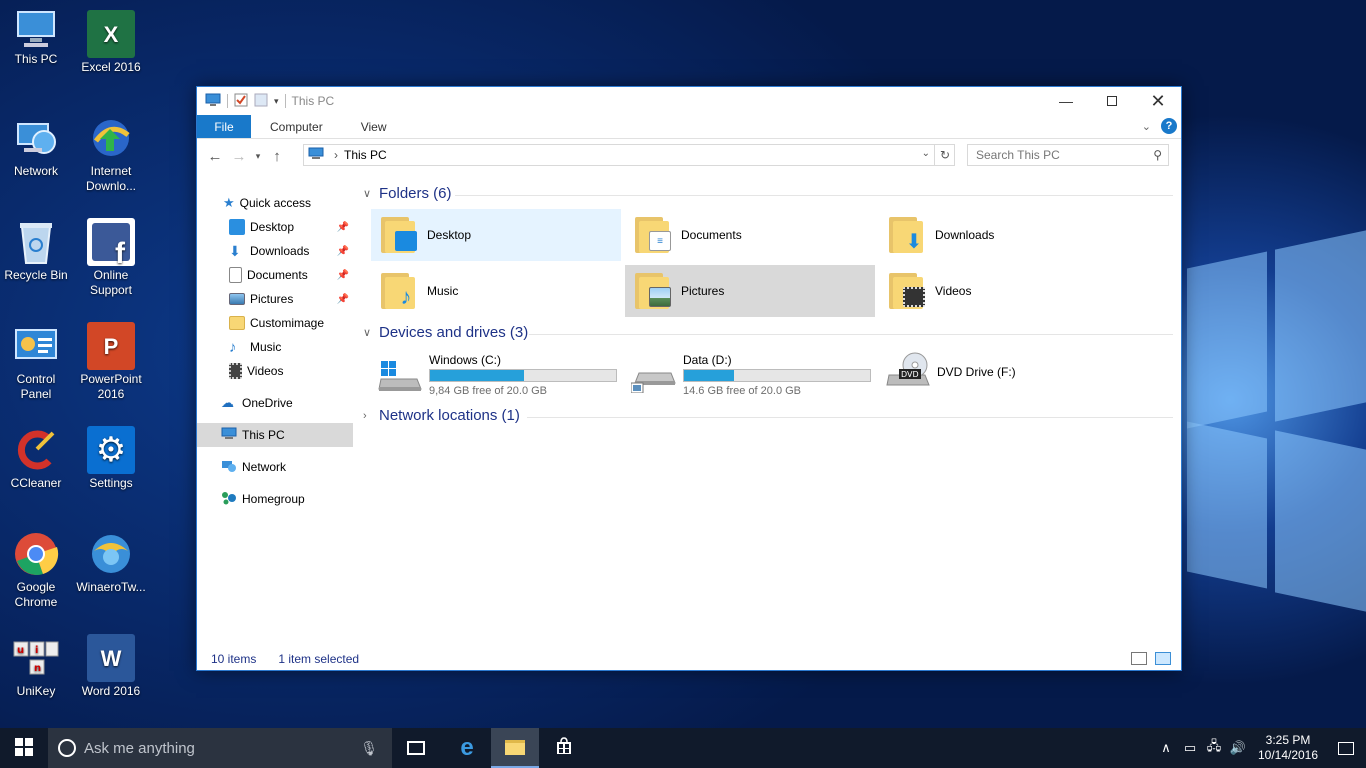  Describe the element at coordinates (261, 101) in the screenshot. I see `new-folder-icon` at that location.